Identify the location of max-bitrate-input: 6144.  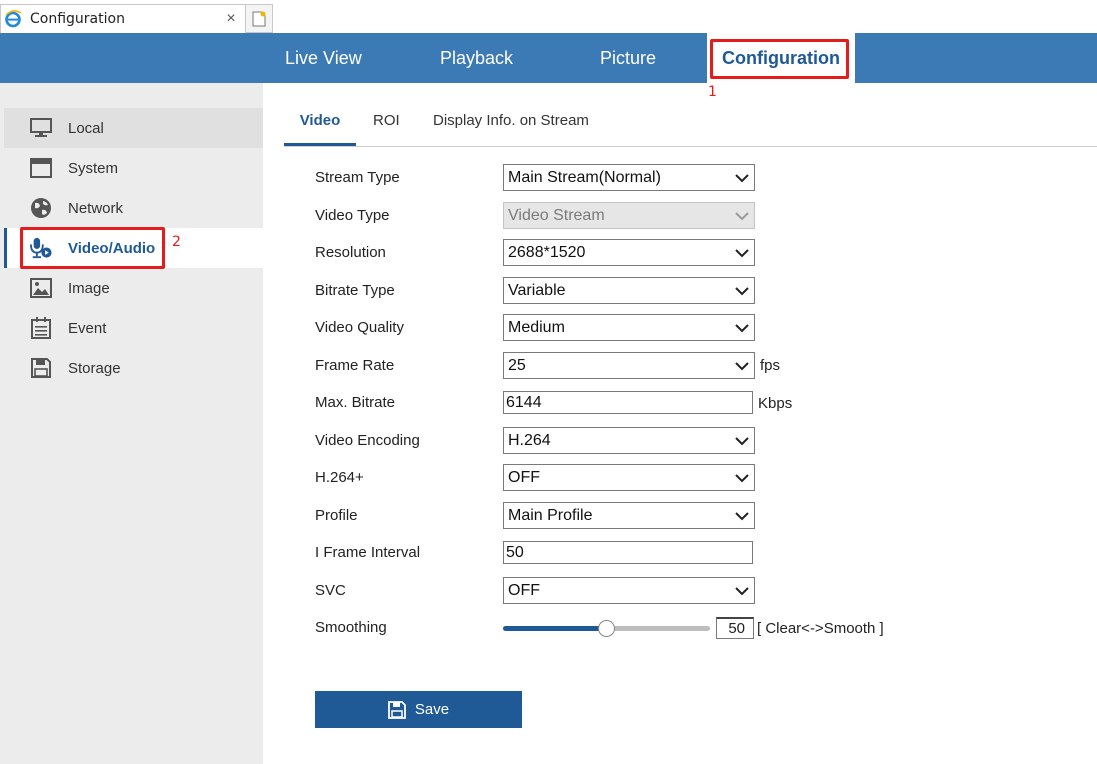
(628, 402).